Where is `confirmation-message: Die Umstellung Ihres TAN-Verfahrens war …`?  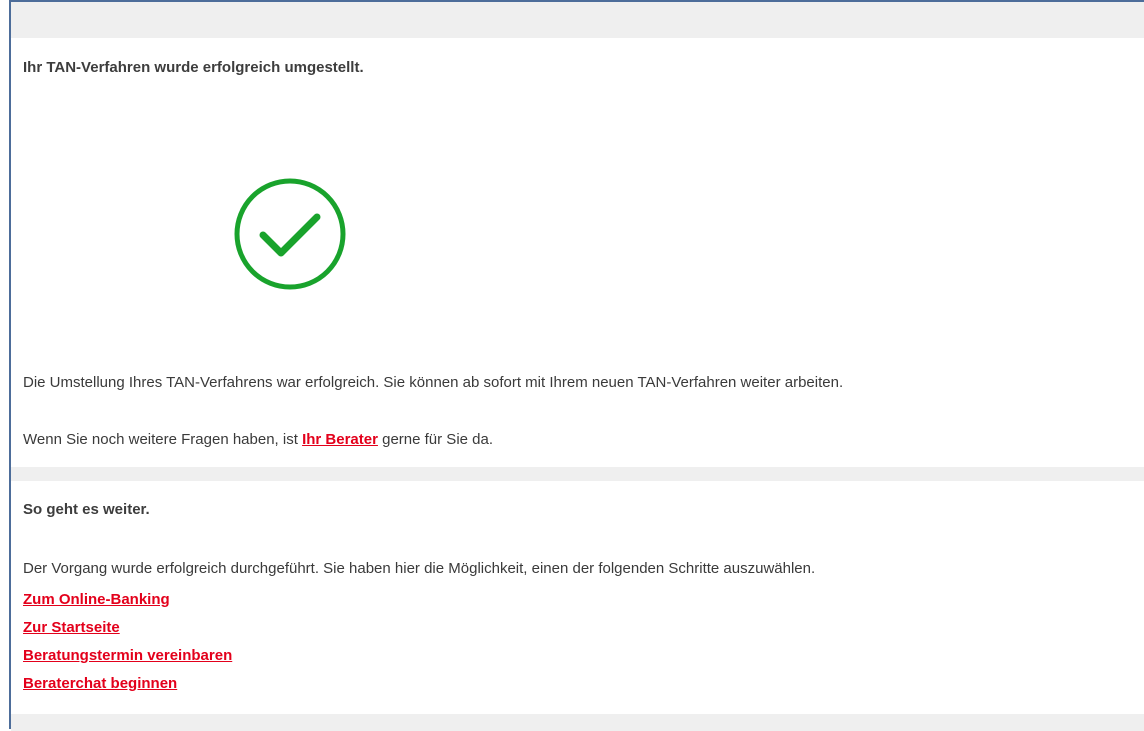
confirmation-message: Die Umstellung Ihres TAN-Verfahrens war … is located at coordinates (433, 382).